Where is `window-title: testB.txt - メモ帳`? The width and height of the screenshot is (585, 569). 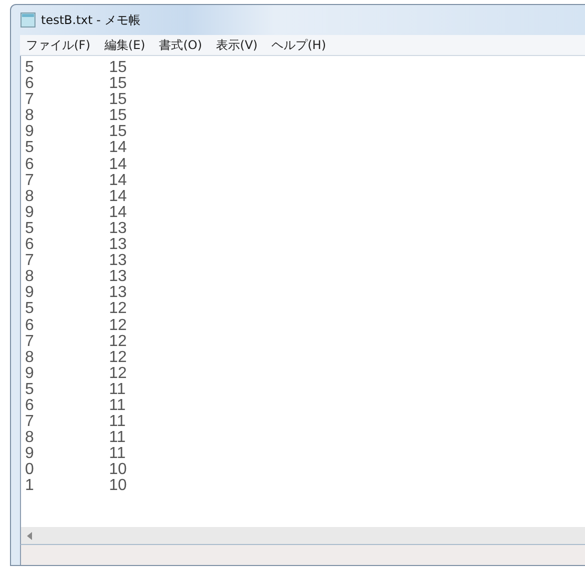
window-title: testB.txt - メモ帳 is located at coordinates (91, 20).